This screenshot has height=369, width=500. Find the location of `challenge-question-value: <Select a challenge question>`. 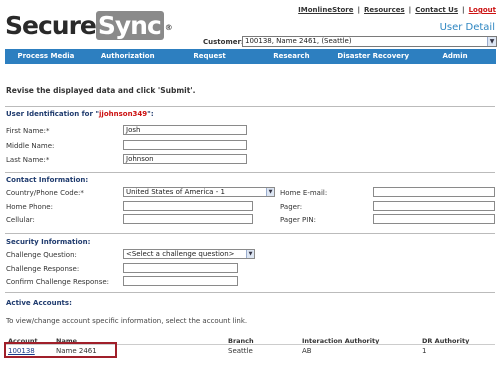

challenge-question-value: <Select a challenge question> is located at coordinates (180, 254).